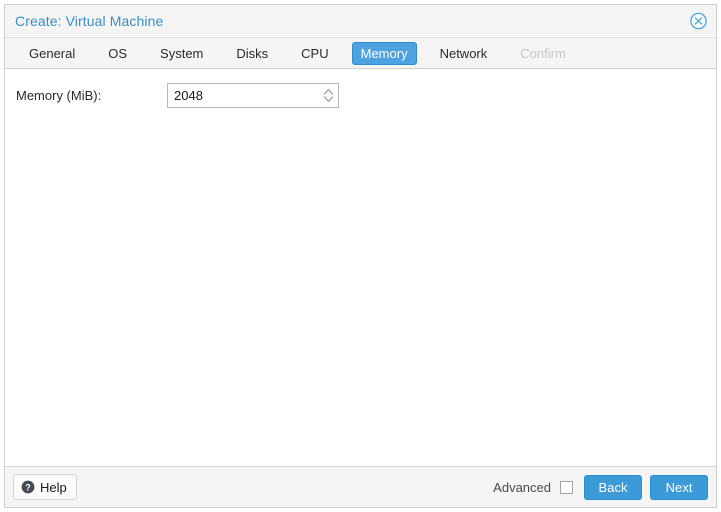 This screenshot has width=721, height=512. What do you see at coordinates (613, 487) in the screenshot?
I see `back-button: Back` at bounding box center [613, 487].